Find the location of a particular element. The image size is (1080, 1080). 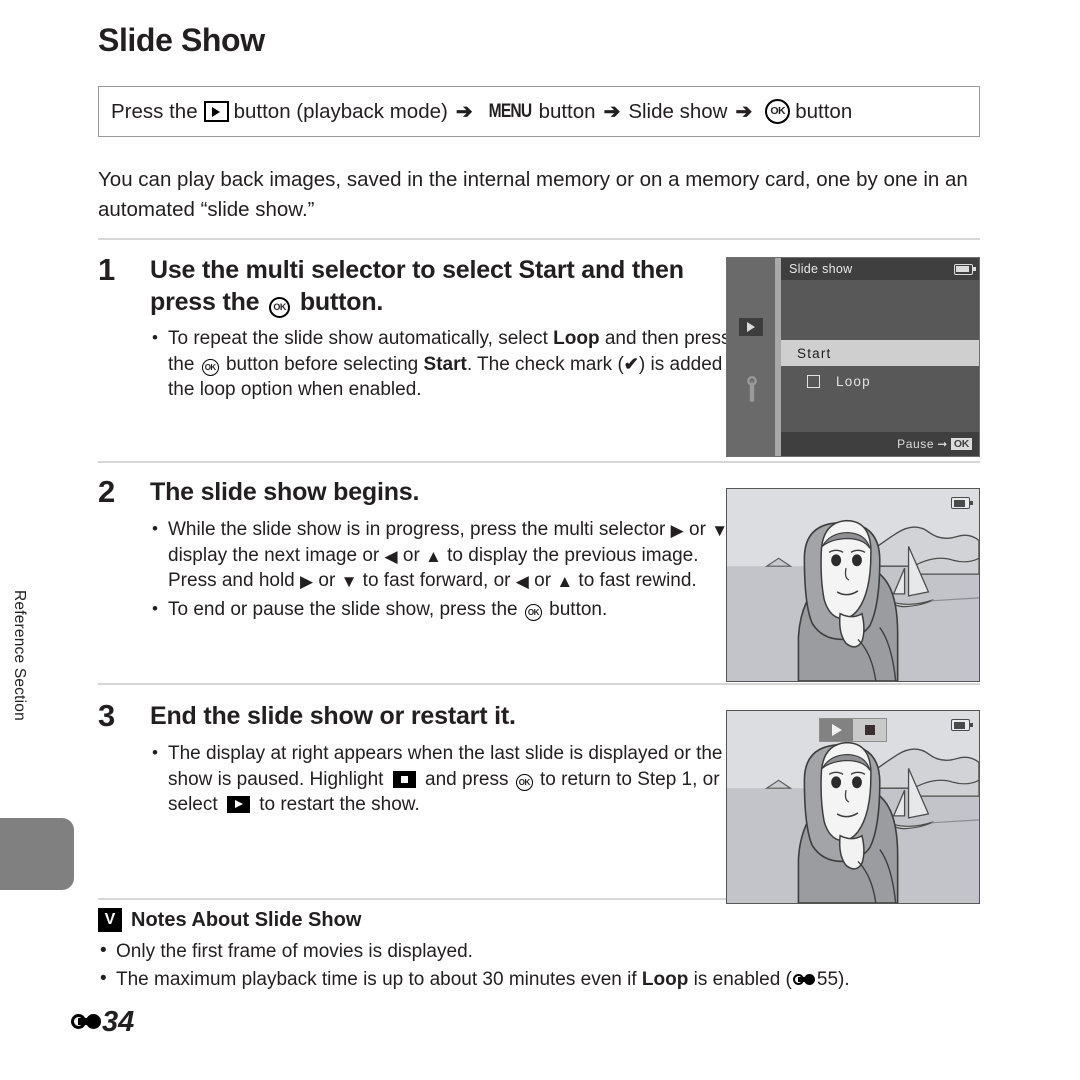

playback-controls is located at coordinates (853, 730).